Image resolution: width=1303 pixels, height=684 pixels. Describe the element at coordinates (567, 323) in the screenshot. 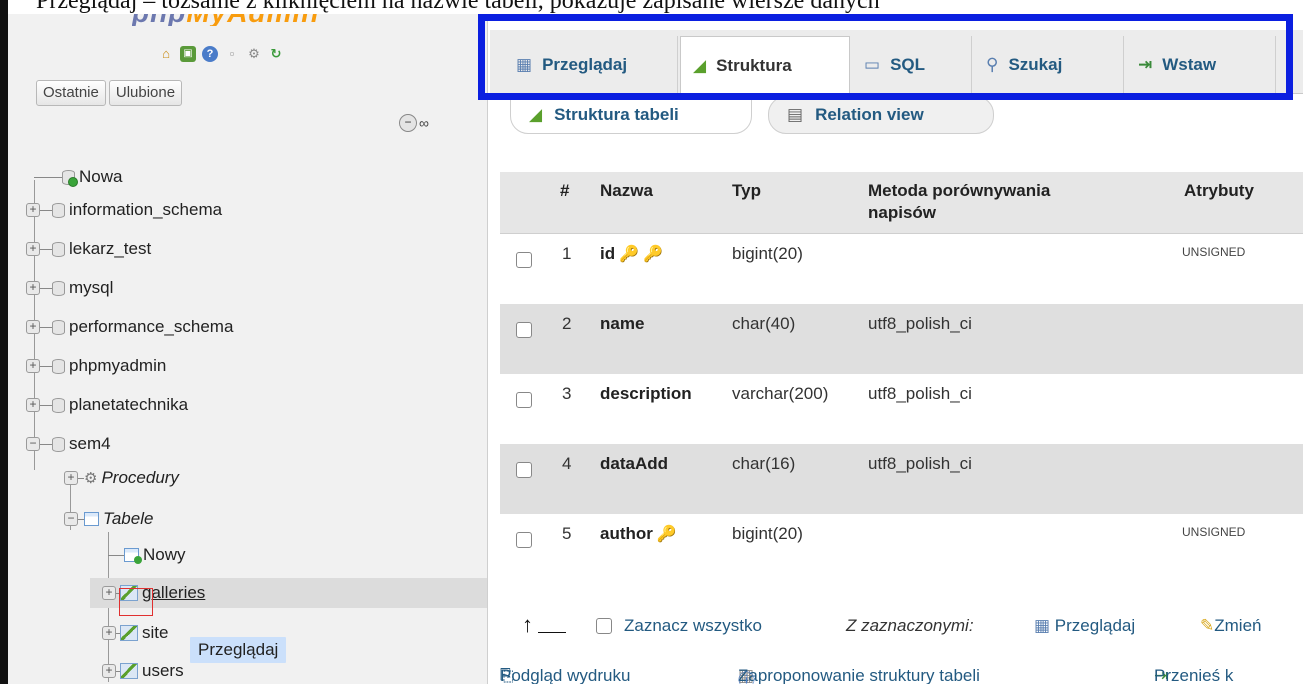

I see `row-num: 2` at that location.